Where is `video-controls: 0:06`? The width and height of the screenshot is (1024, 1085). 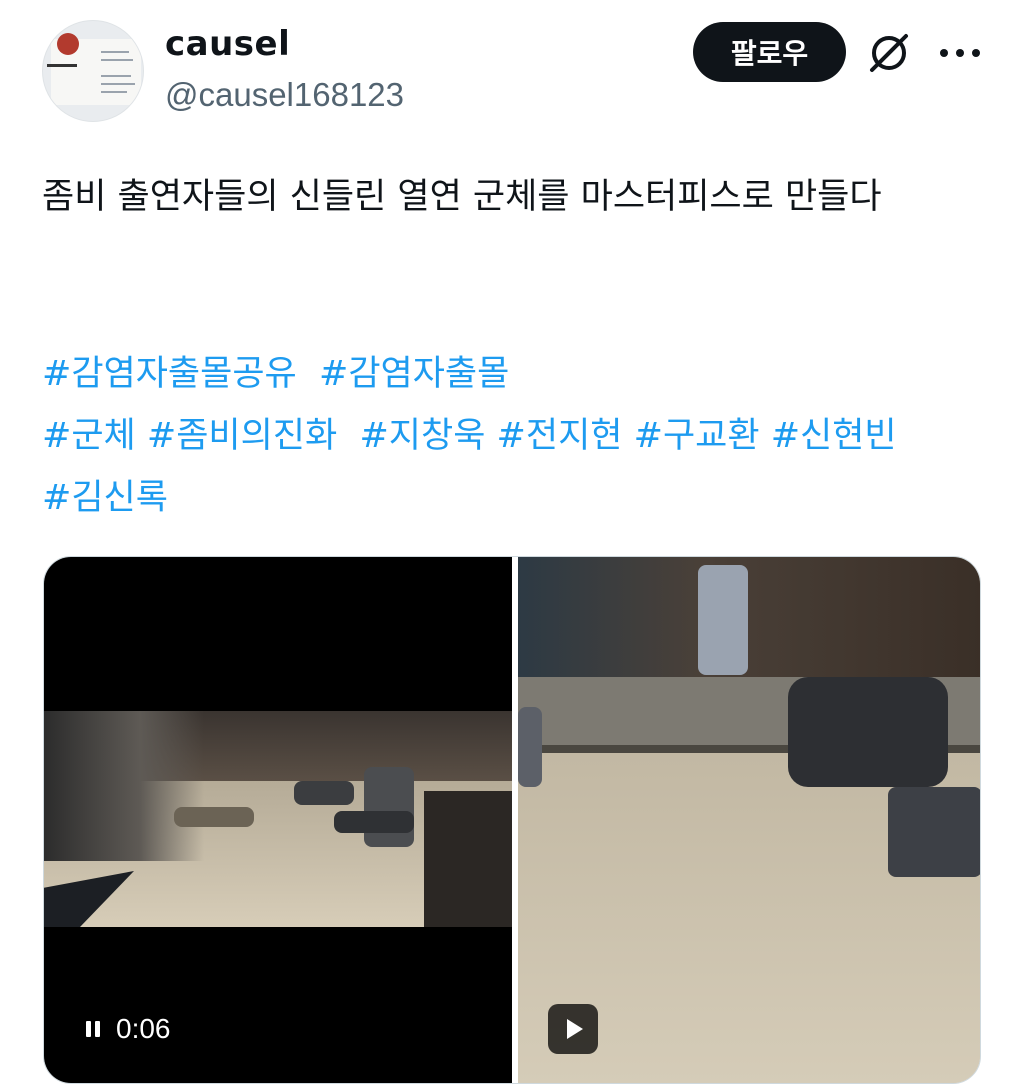 video-controls: 0:06 is located at coordinates (128, 1029).